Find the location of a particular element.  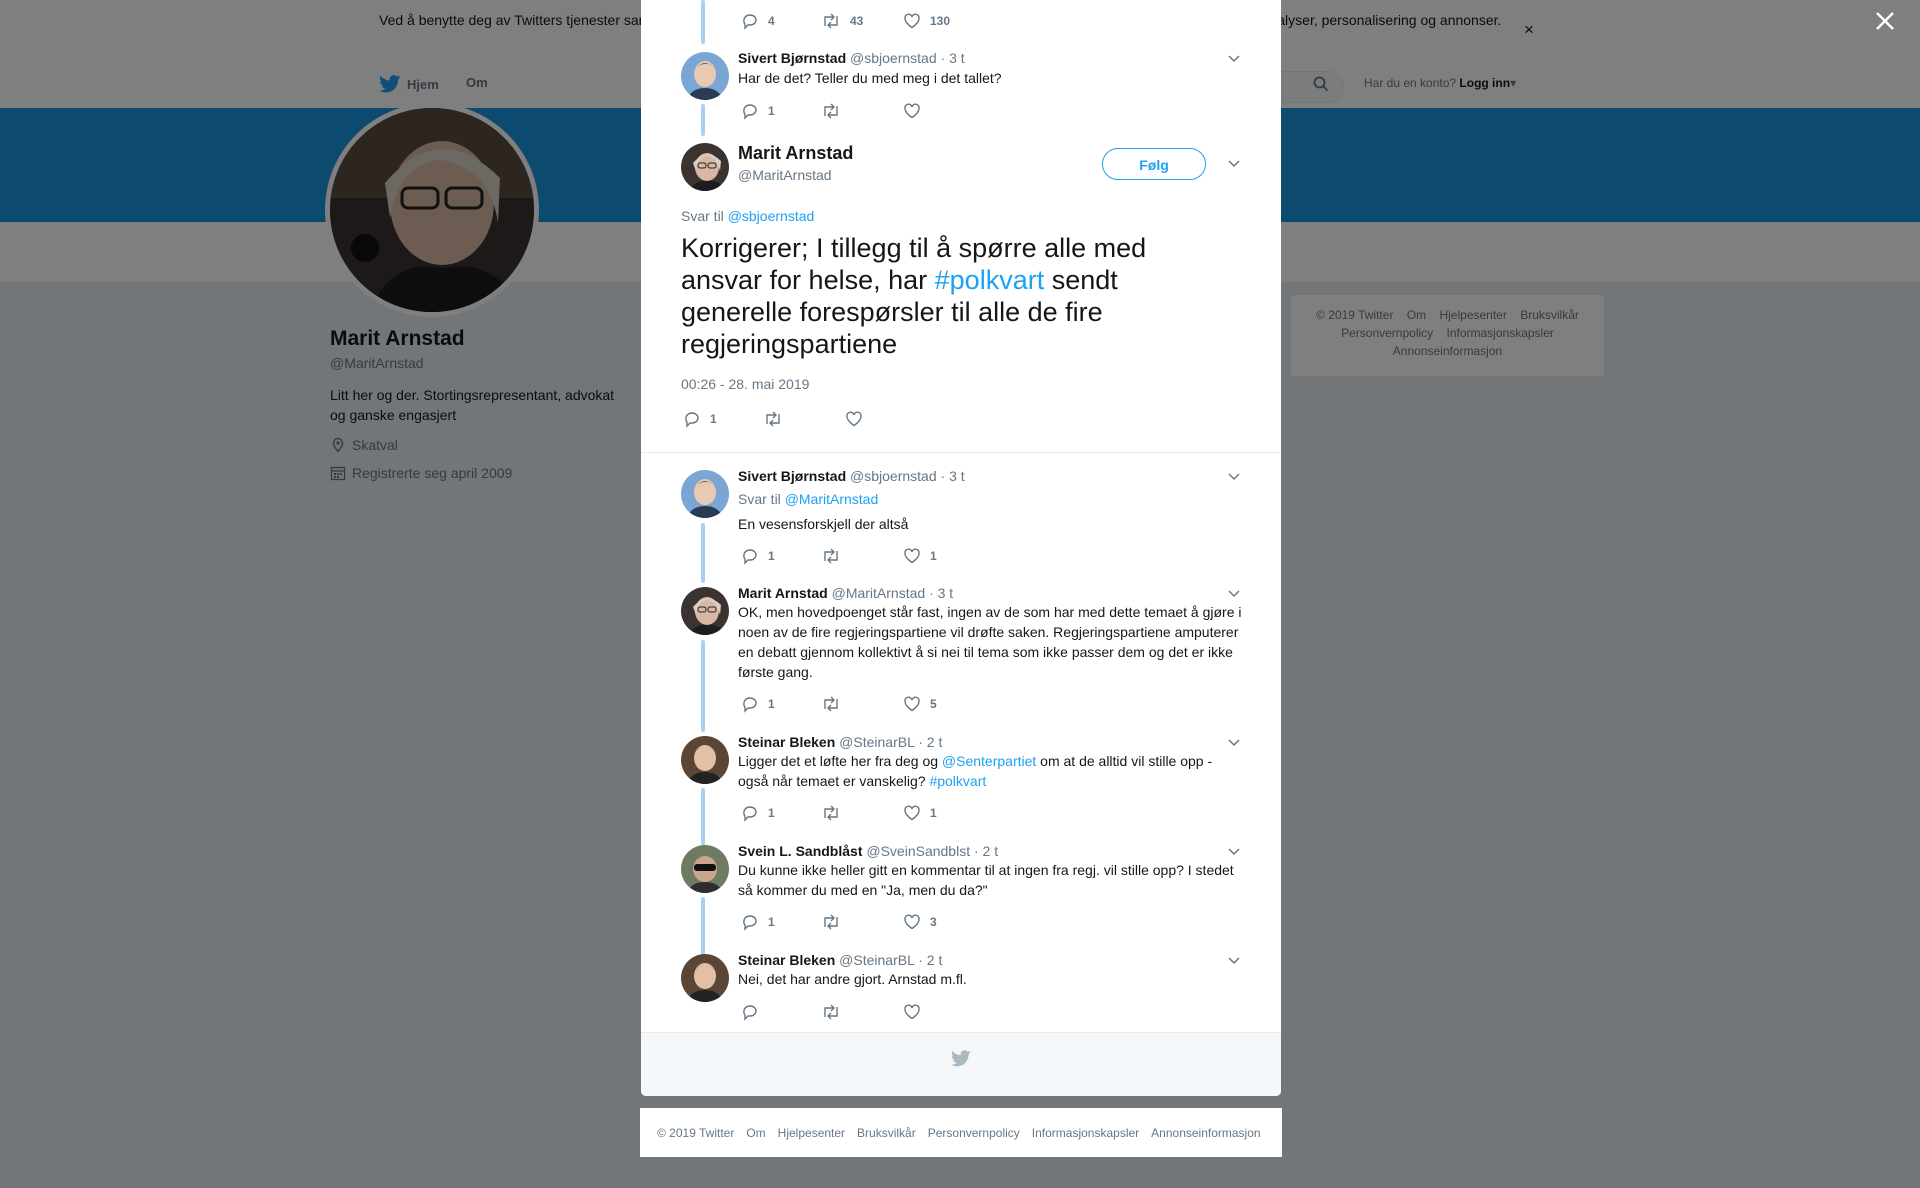

tweet-header: Steinar Bleken @SteinarBL · 2 t is located at coordinates (840, 742).